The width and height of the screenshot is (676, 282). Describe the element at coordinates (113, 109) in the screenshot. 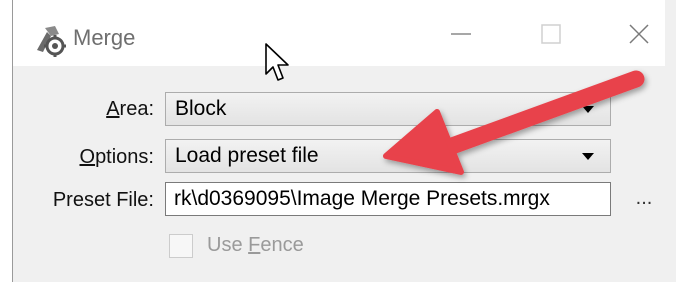

I see `area-label-accesskey: A` at that location.